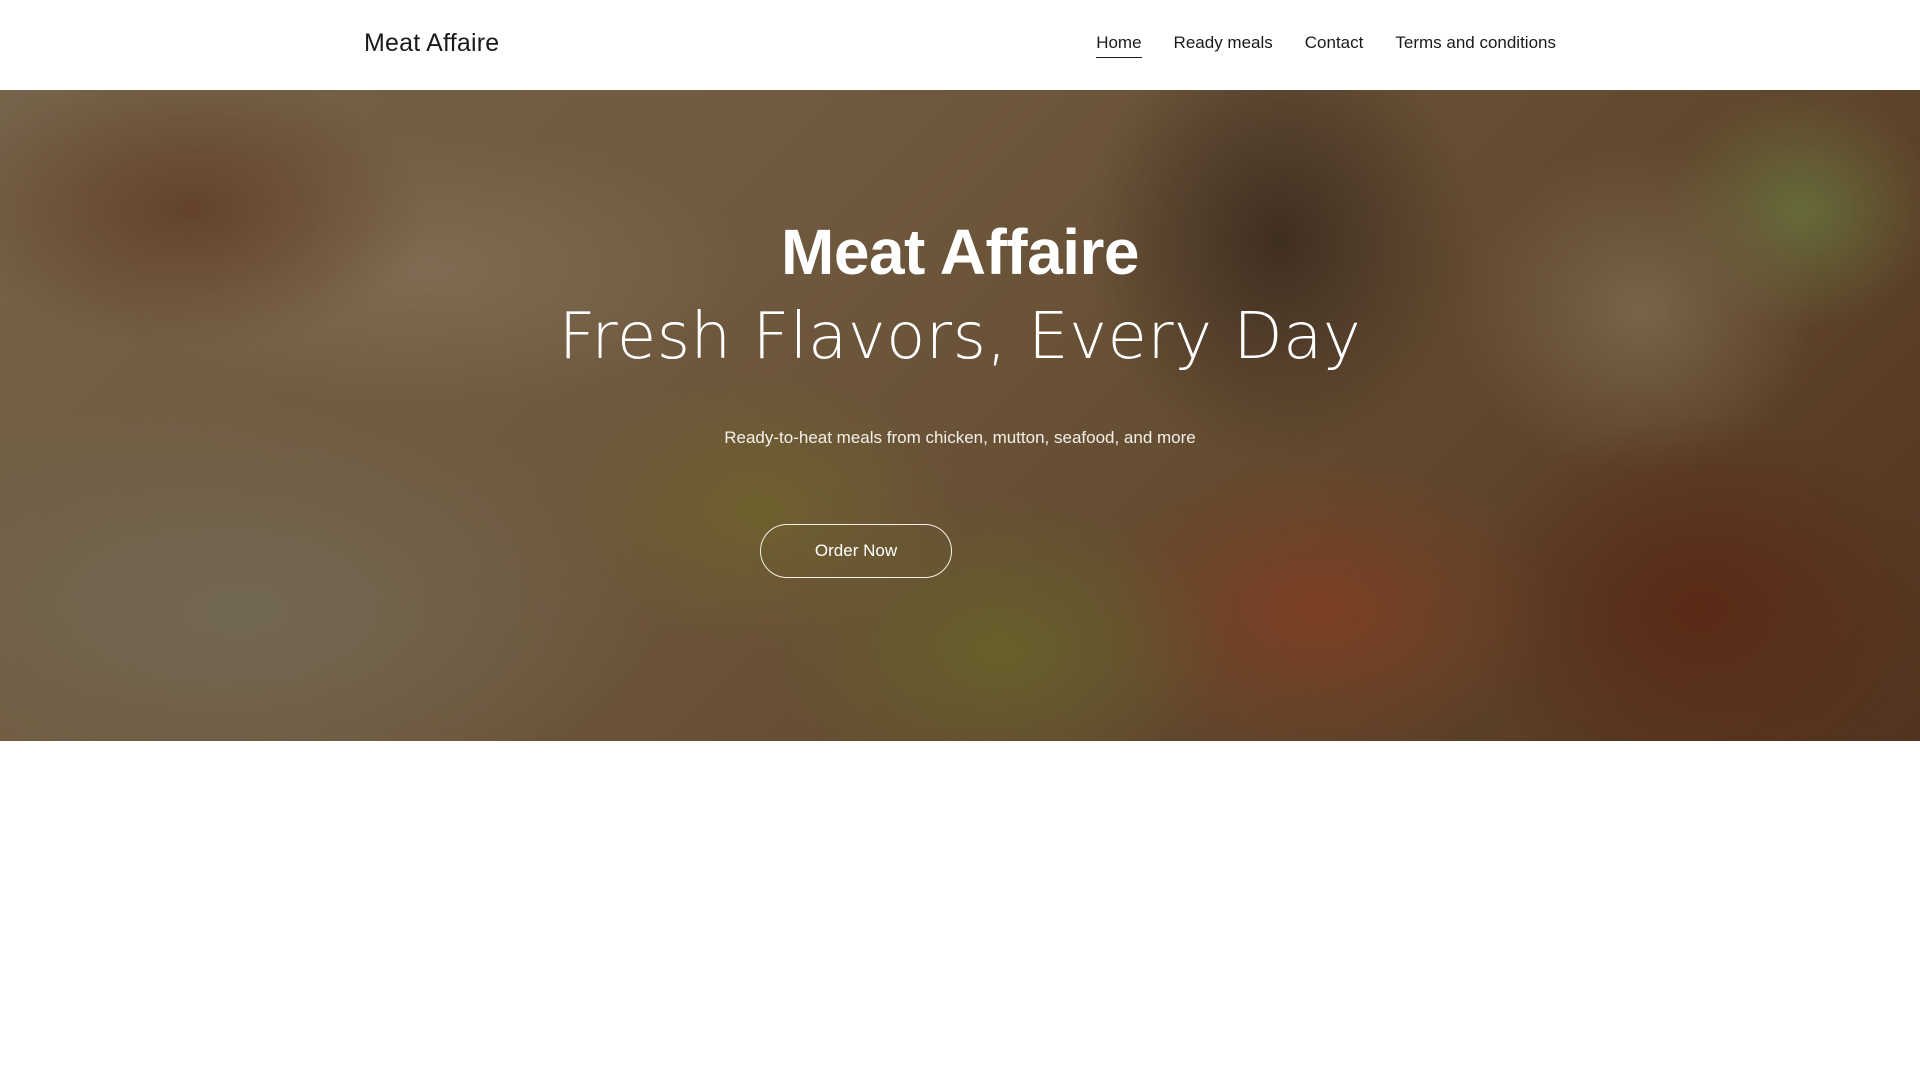 The image size is (1920, 1080). What do you see at coordinates (1334, 45) in the screenshot?
I see `nav-item-contact: Contact` at bounding box center [1334, 45].